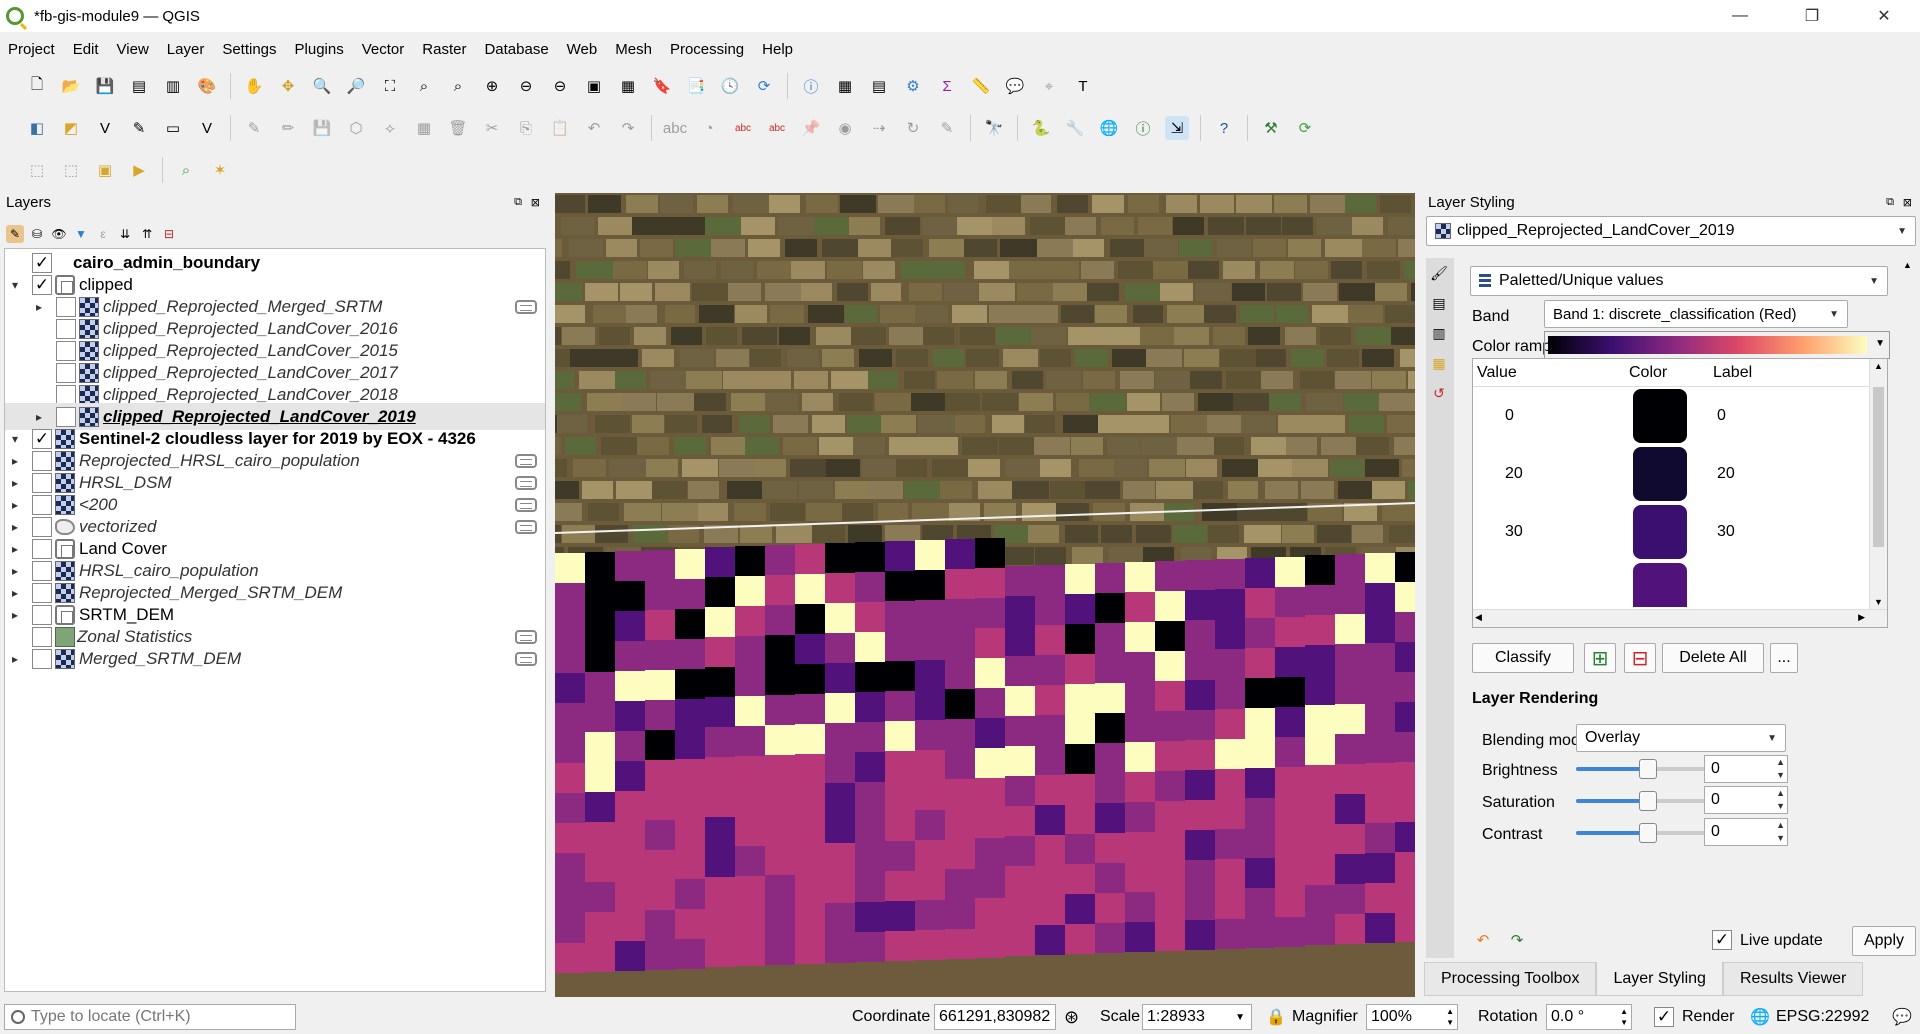 The height and width of the screenshot is (1034, 1920). I want to click on style-manager-icon: 🎨, so click(207, 86).